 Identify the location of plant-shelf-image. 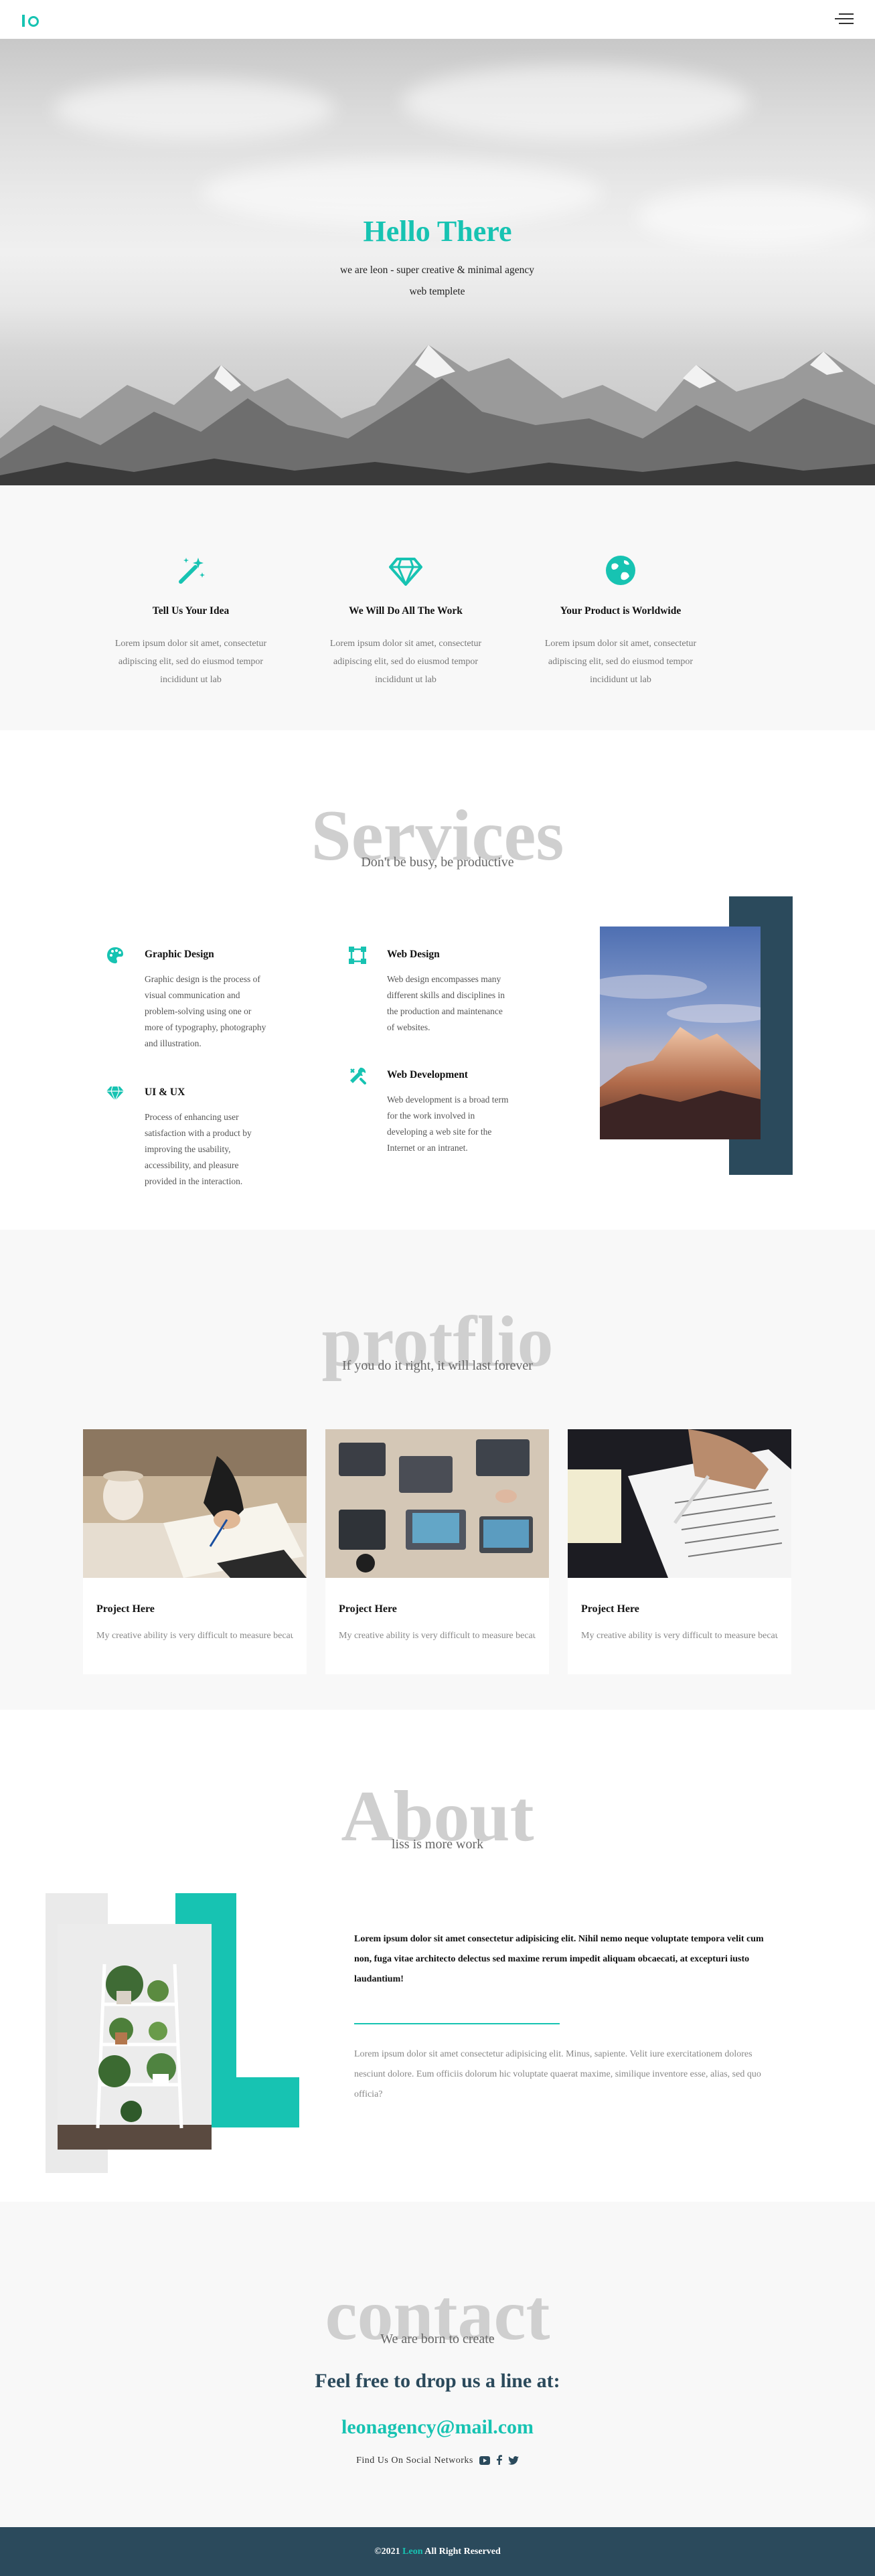
(135, 2037).